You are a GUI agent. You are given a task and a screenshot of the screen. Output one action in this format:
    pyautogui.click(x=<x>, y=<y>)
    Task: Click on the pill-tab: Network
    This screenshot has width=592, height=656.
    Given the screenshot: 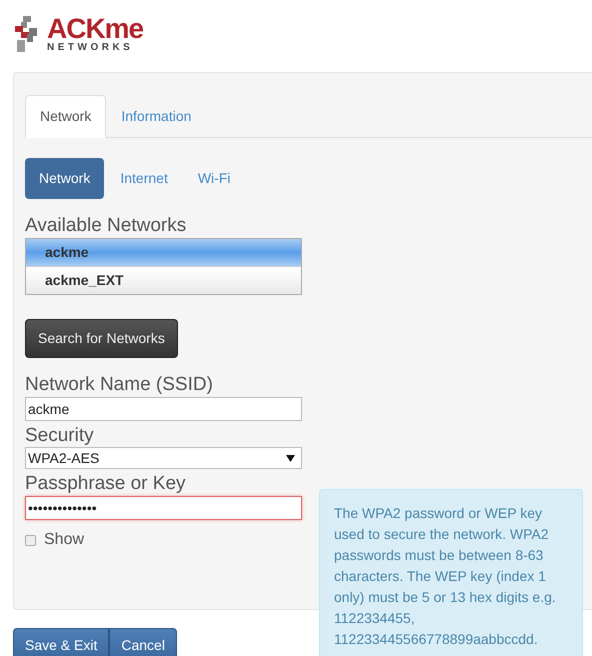 What is the action you would take?
    pyautogui.click(x=64, y=178)
    